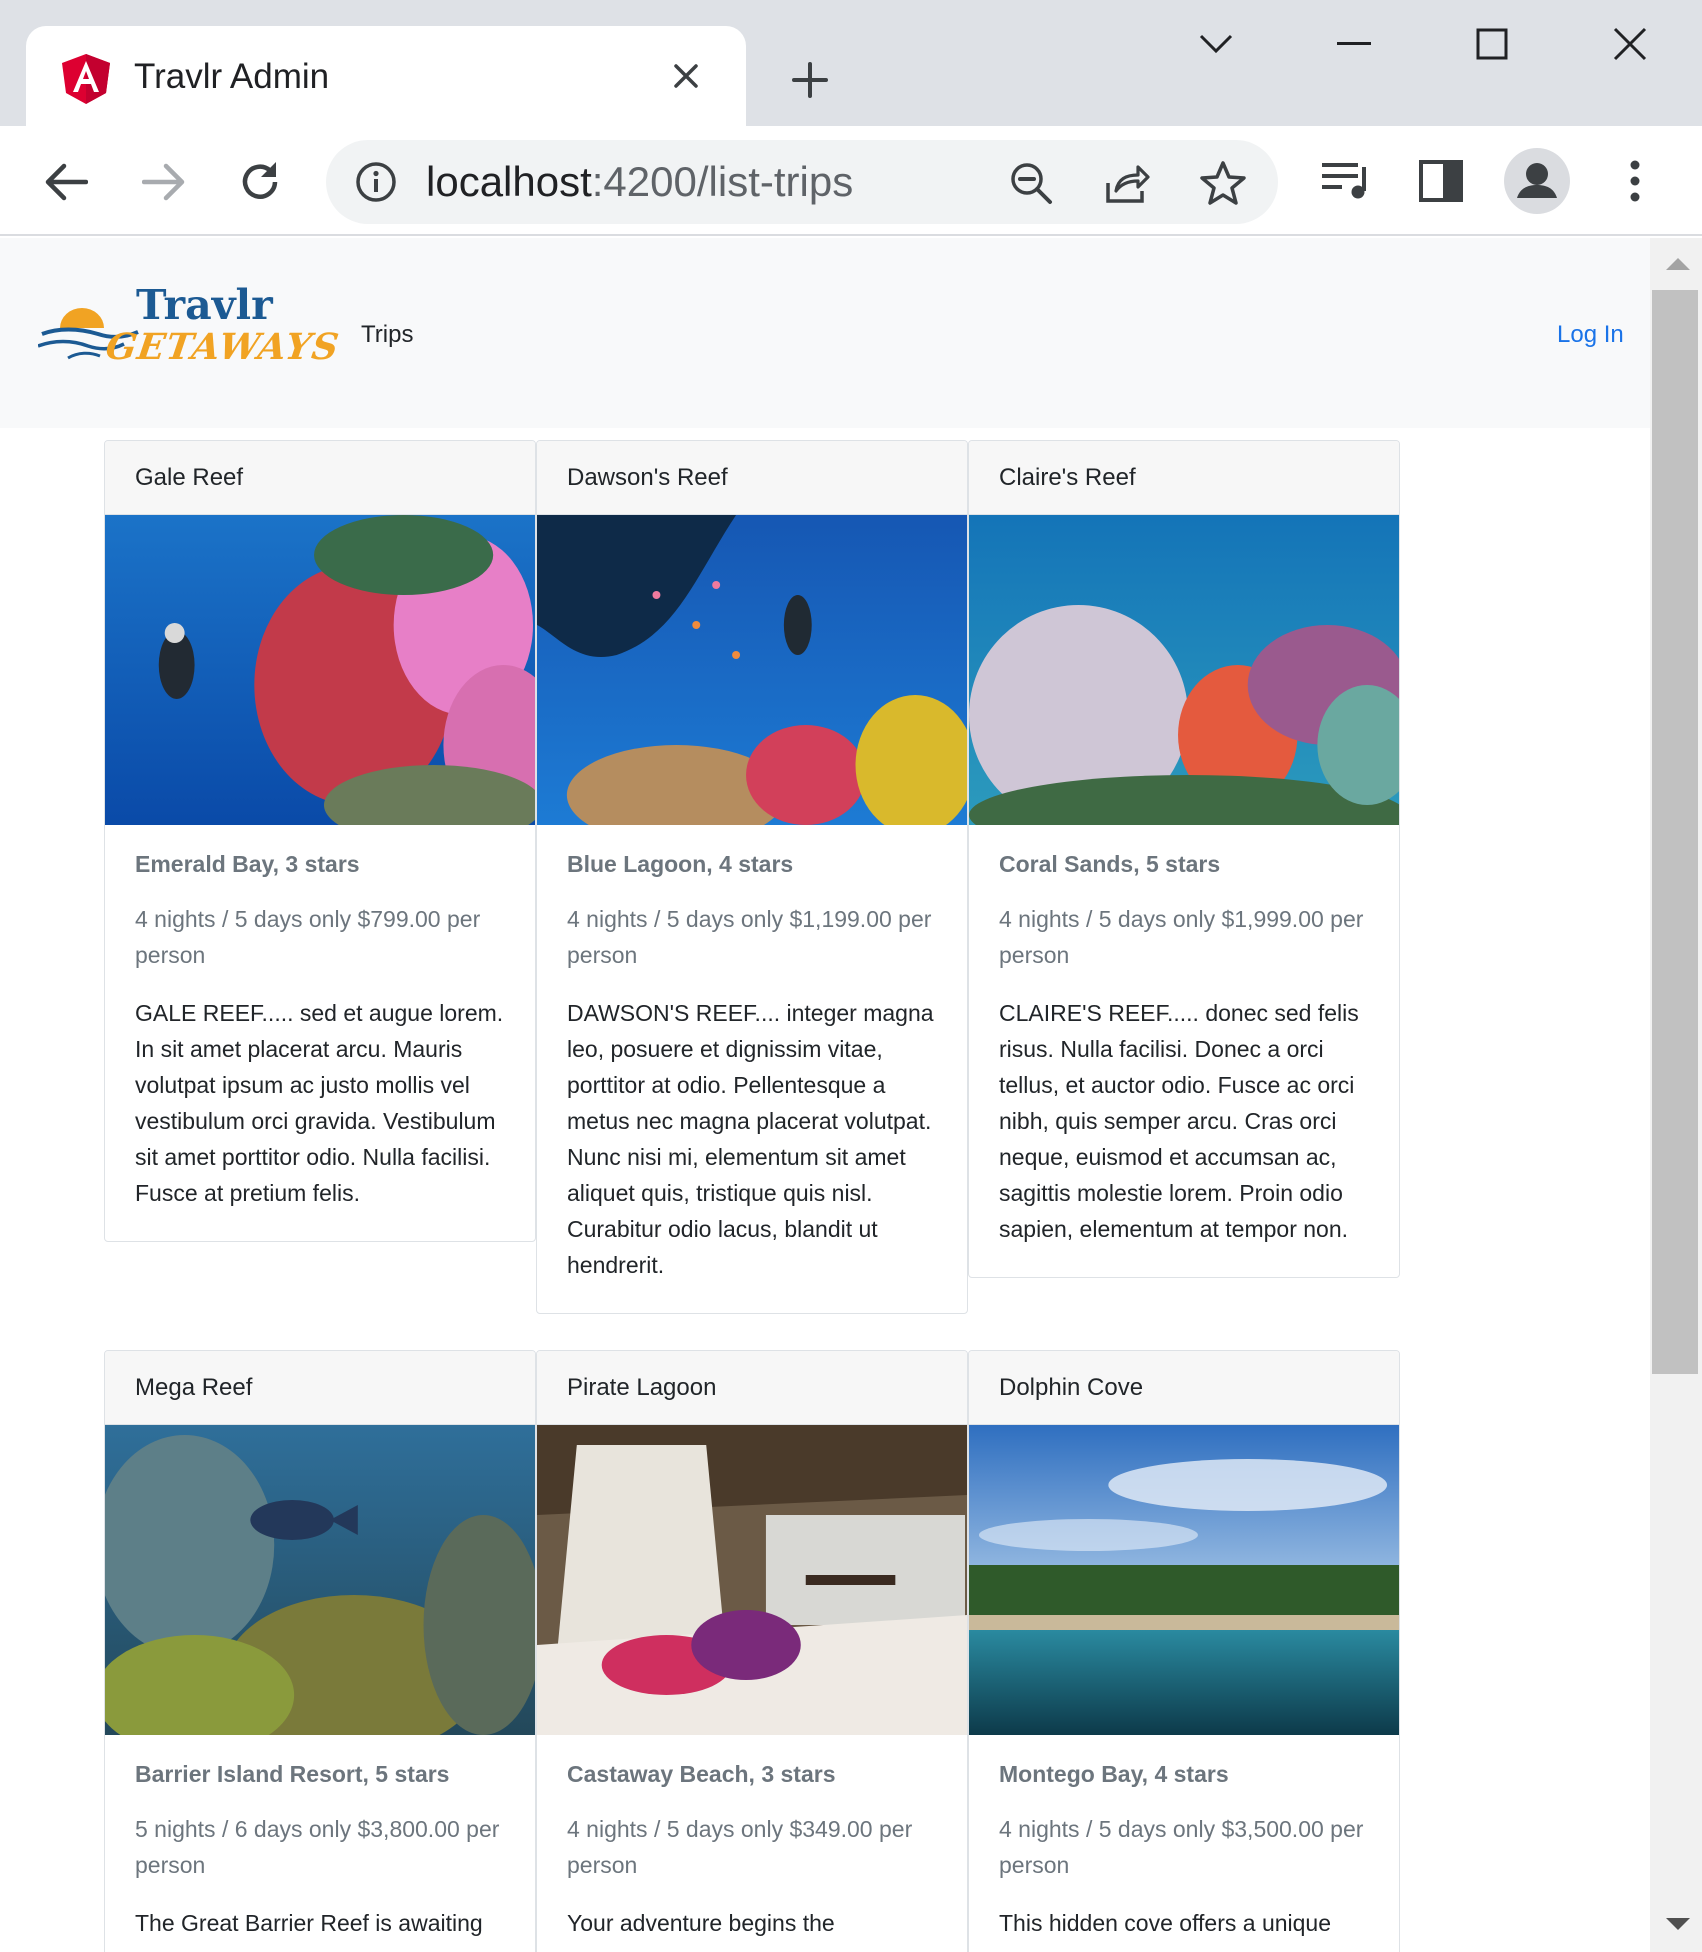 The width and height of the screenshot is (1702, 1952). What do you see at coordinates (752, 1388) in the screenshot?
I see `trip-name: Pirate Lagoon` at bounding box center [752, 1388].